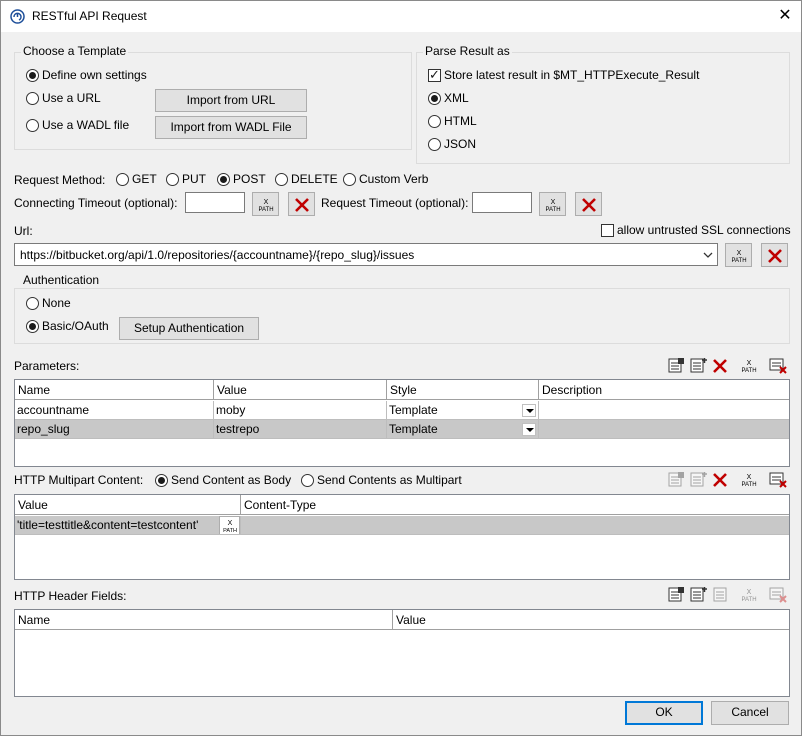  What do you see at coordinates (300, 429) in the screenshot?
I see `param-value-cell: testrepo` at bounding box center [300, 429].